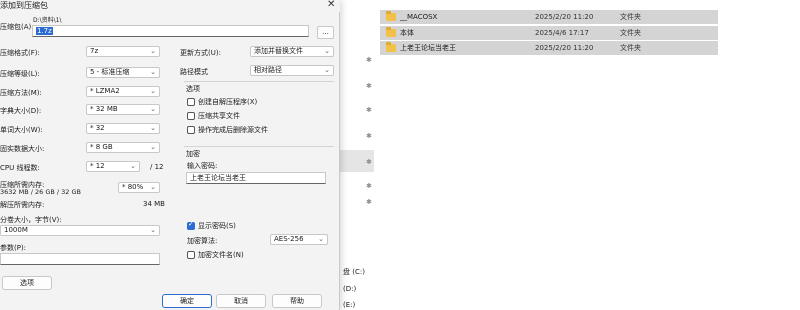  What do you see at coordinates (105, 91) in the screenshot?
I see `method-value: * LZMA2` at bounding box center [105, 91].